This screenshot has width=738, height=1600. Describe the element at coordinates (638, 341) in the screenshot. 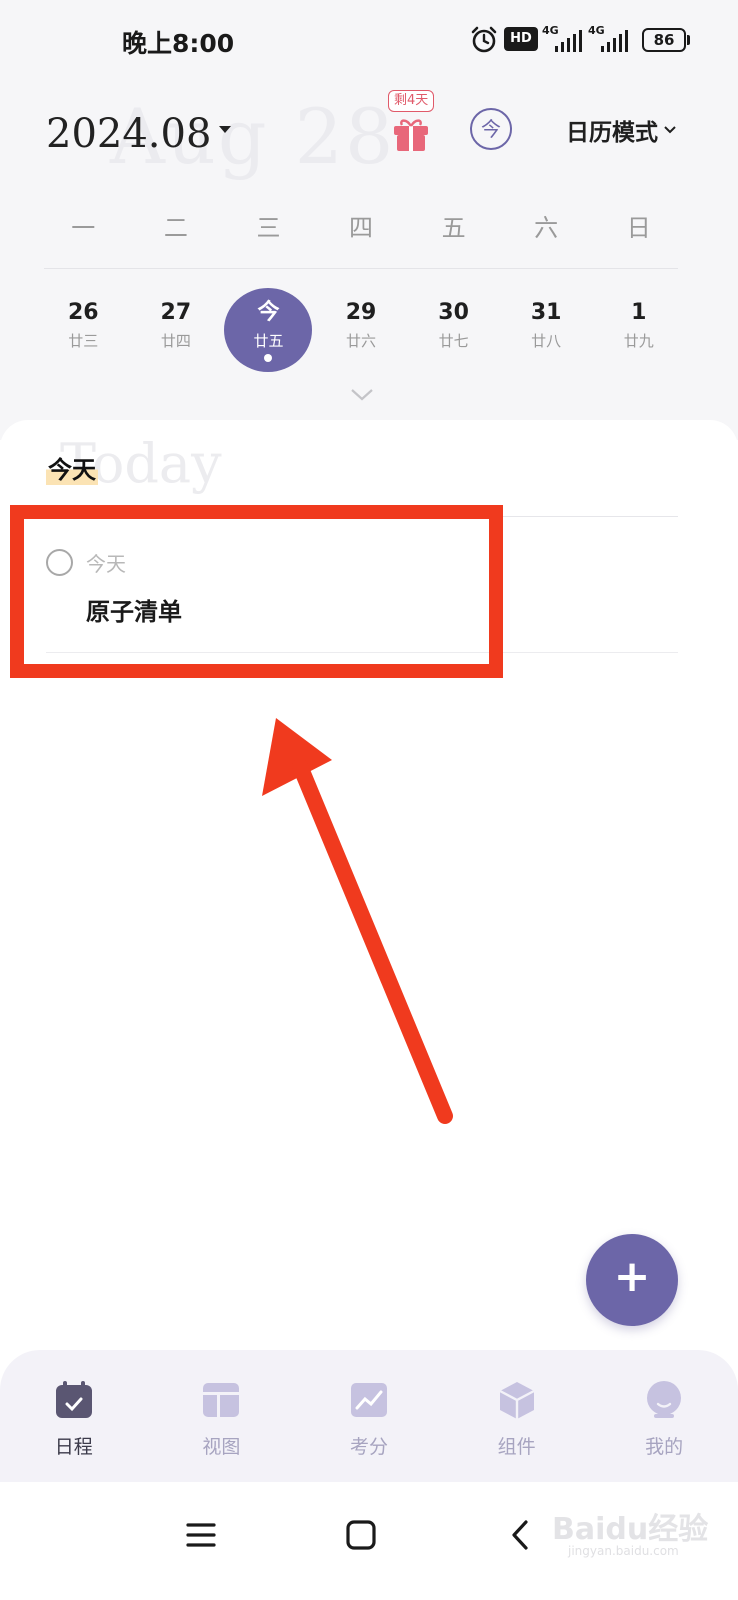

I see `lunar-date: 廿九` at that location.